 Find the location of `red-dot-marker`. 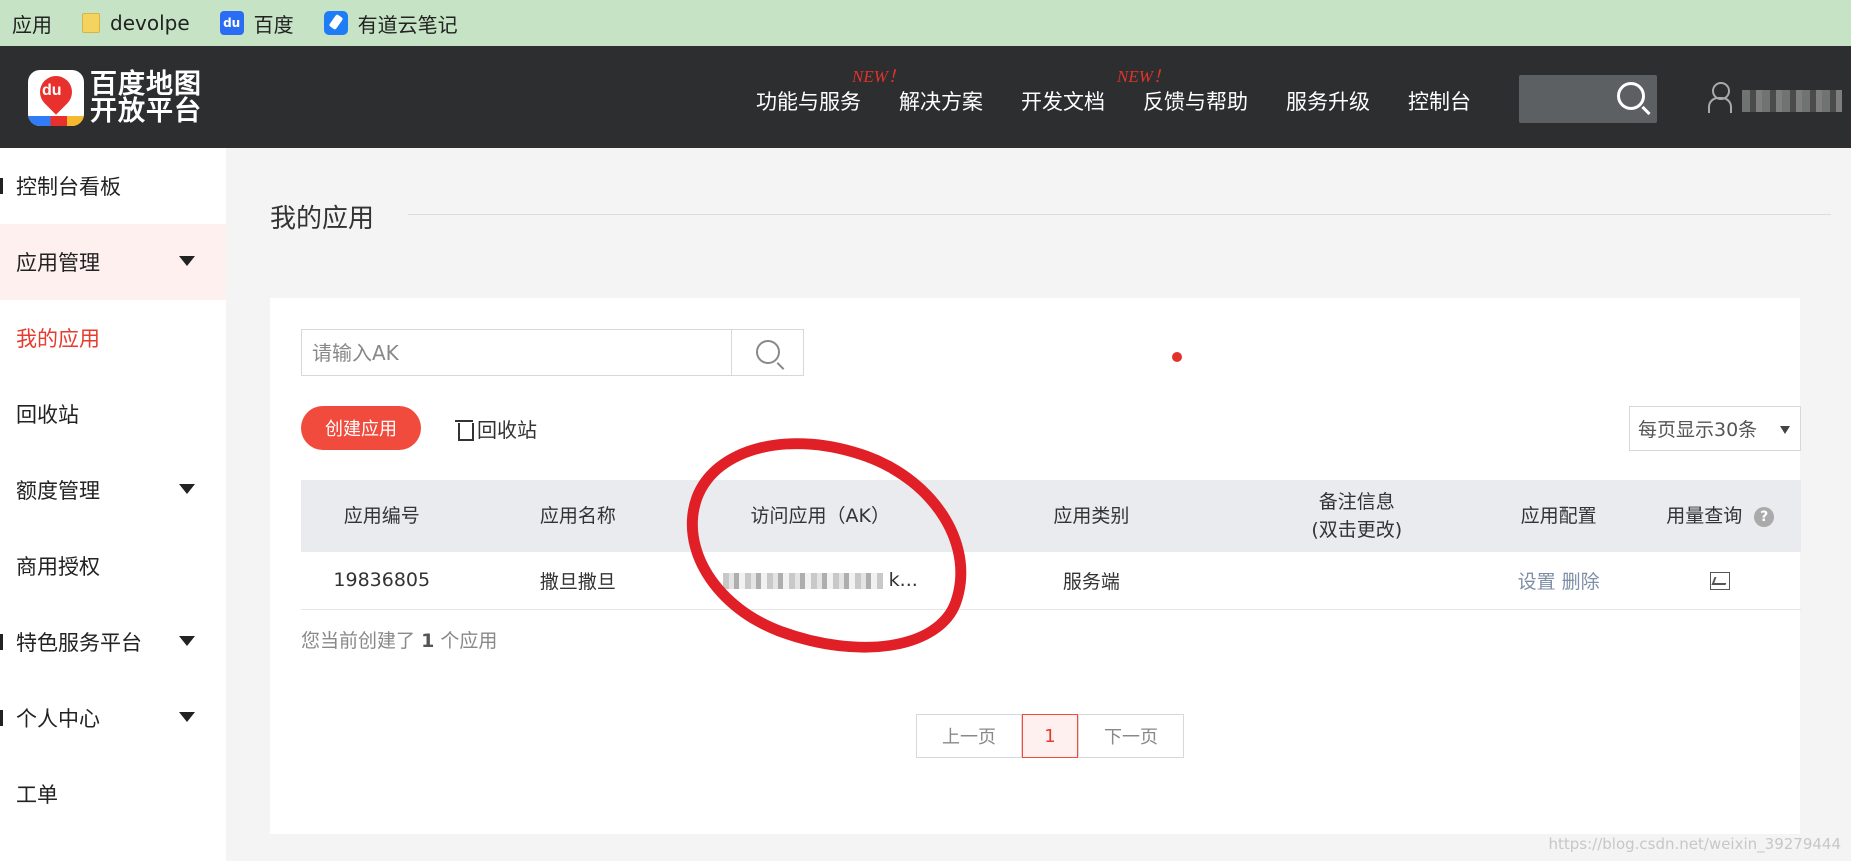

red-dot-marker is located at coordinates (1177, 357).